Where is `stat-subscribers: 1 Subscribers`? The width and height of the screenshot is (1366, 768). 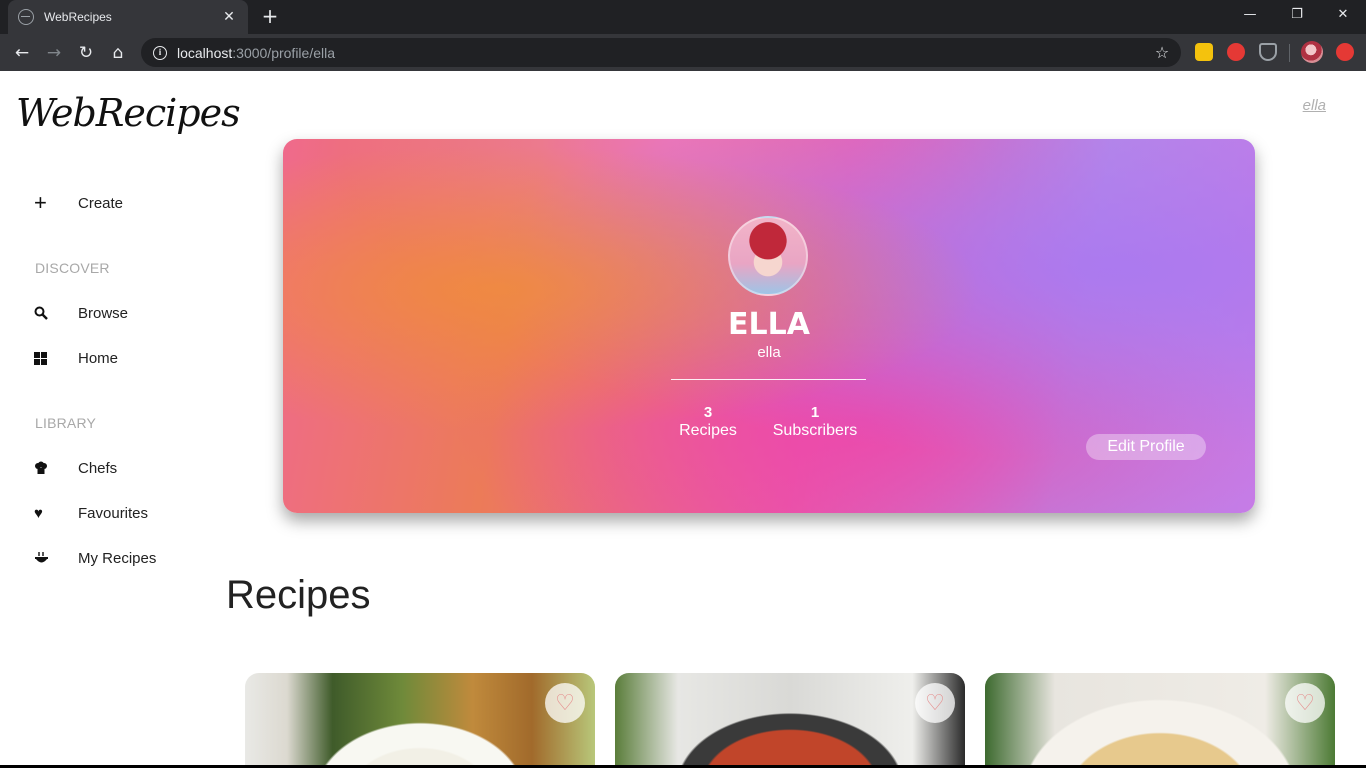
stat-subscribers: 1 Subscribers is located at coordinates (815, 422).